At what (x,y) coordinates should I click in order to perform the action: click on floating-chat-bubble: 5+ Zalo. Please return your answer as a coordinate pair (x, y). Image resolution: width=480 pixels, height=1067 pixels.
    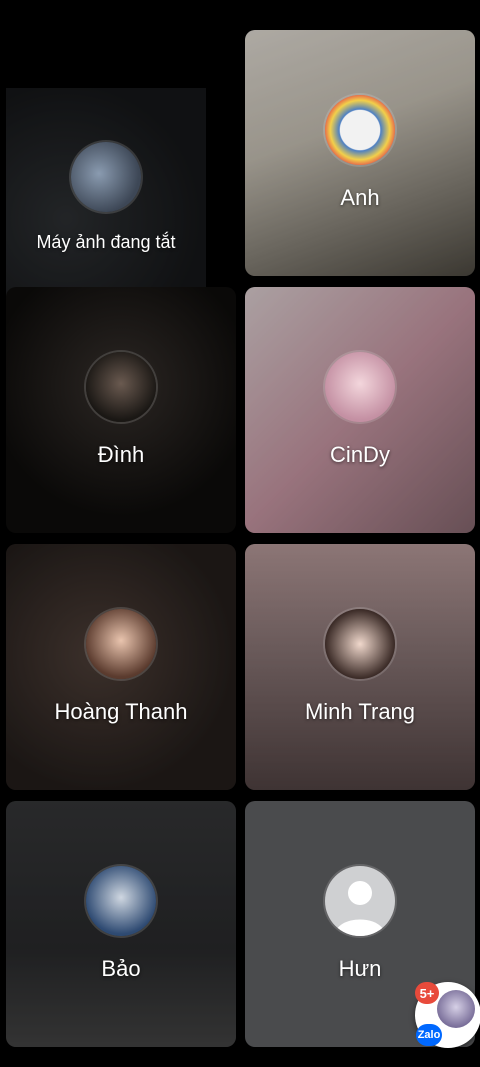
    Looking at the image, I should click on (447, 1015).